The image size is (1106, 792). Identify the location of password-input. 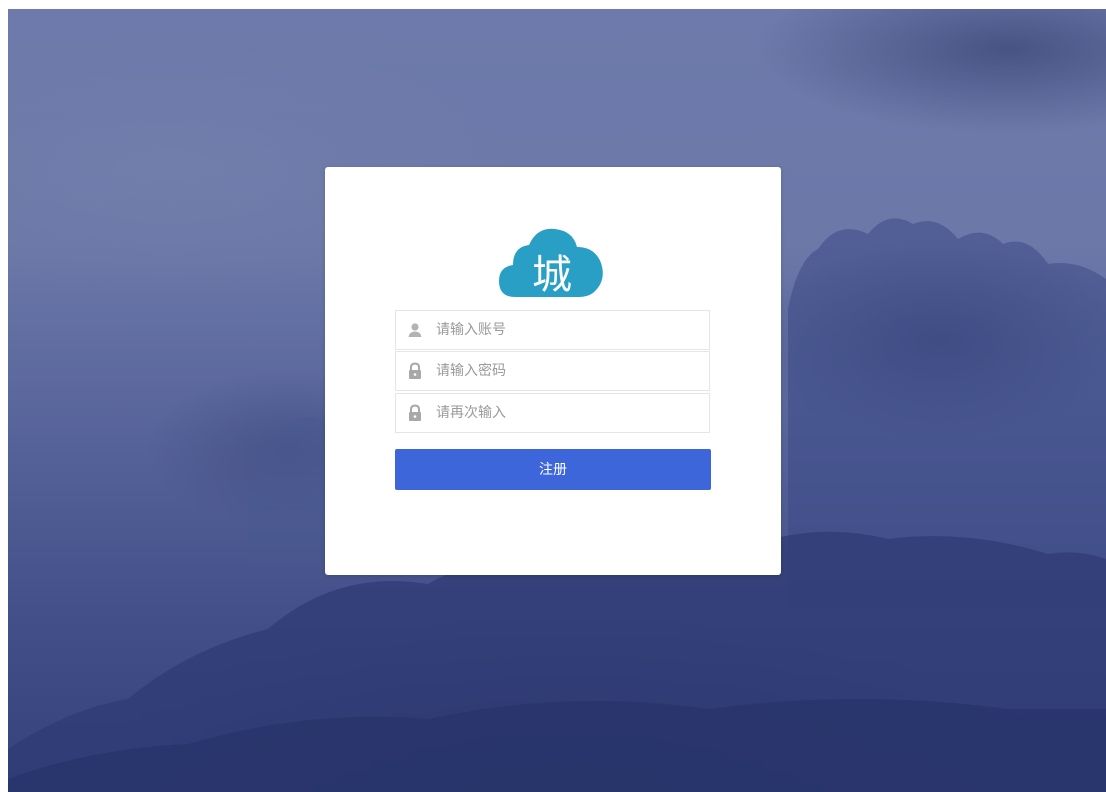
(568, 371).